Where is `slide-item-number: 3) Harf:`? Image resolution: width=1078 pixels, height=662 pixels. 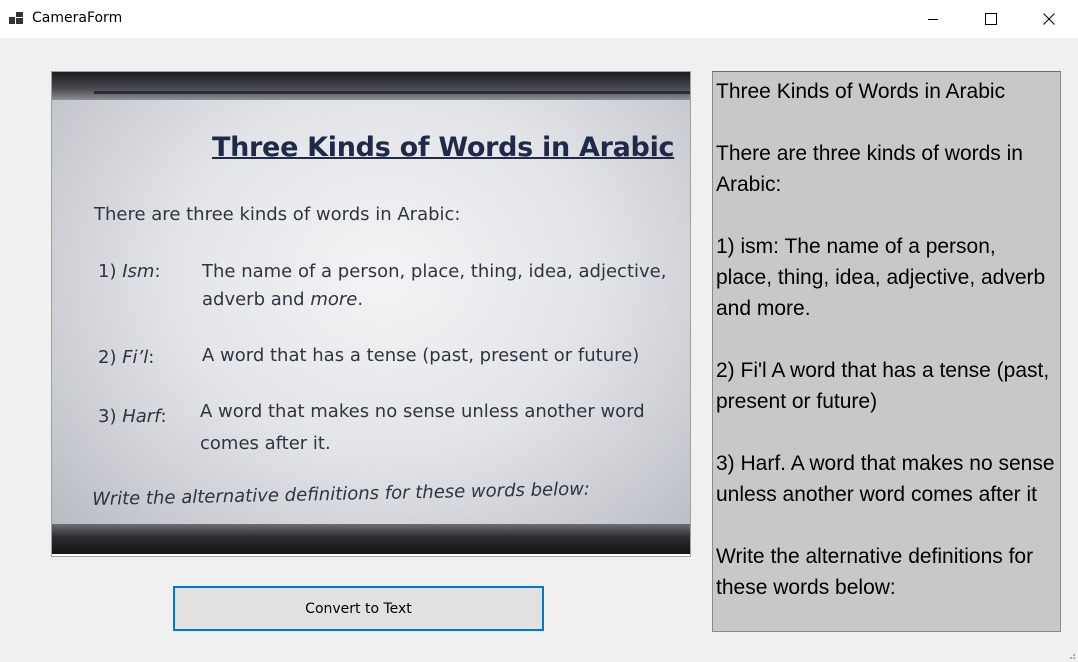
slide-item-number: 3) Harf: is located at coordinates (132, 416).